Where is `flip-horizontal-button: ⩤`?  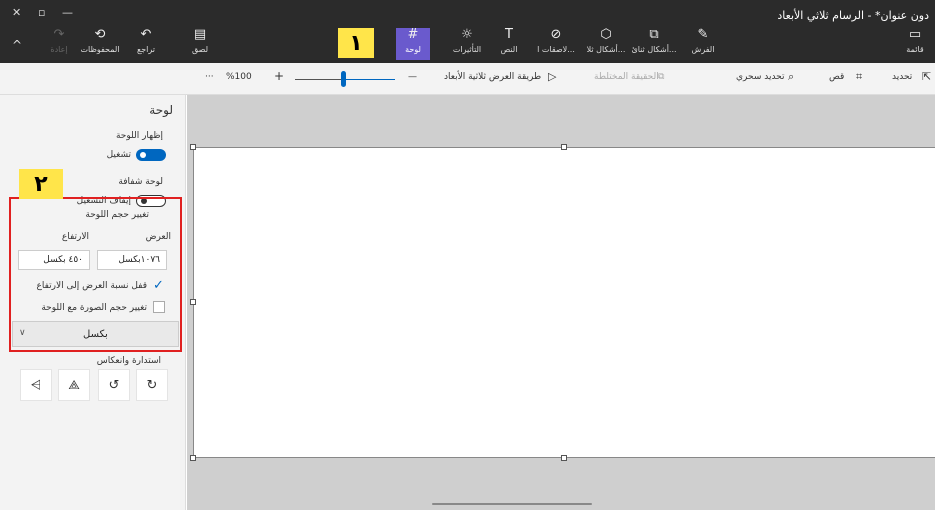
flip-horizontal-button: ⩤ is located at coordinates (36, 385).